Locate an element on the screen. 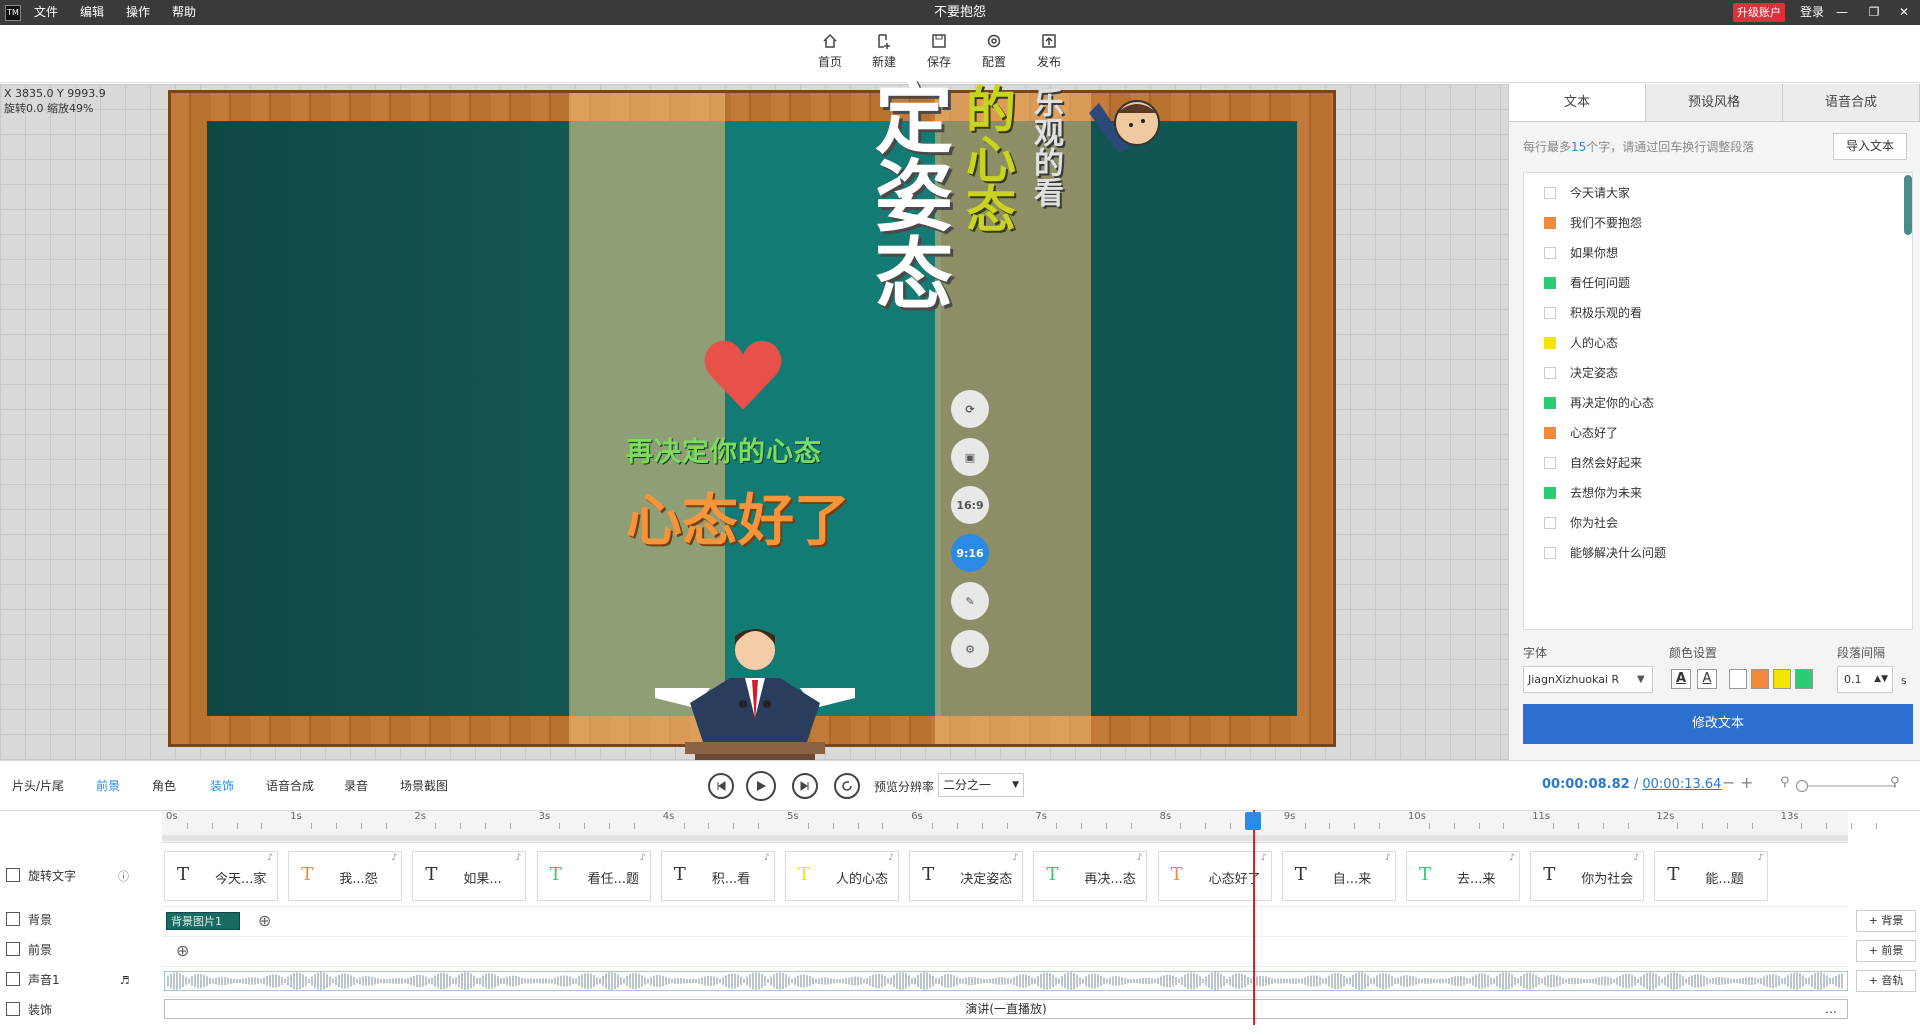 Image resolution: width=1920 pixels, height=1035 pixels. tab-text: 文本 is located at coordinates (1577, 102).